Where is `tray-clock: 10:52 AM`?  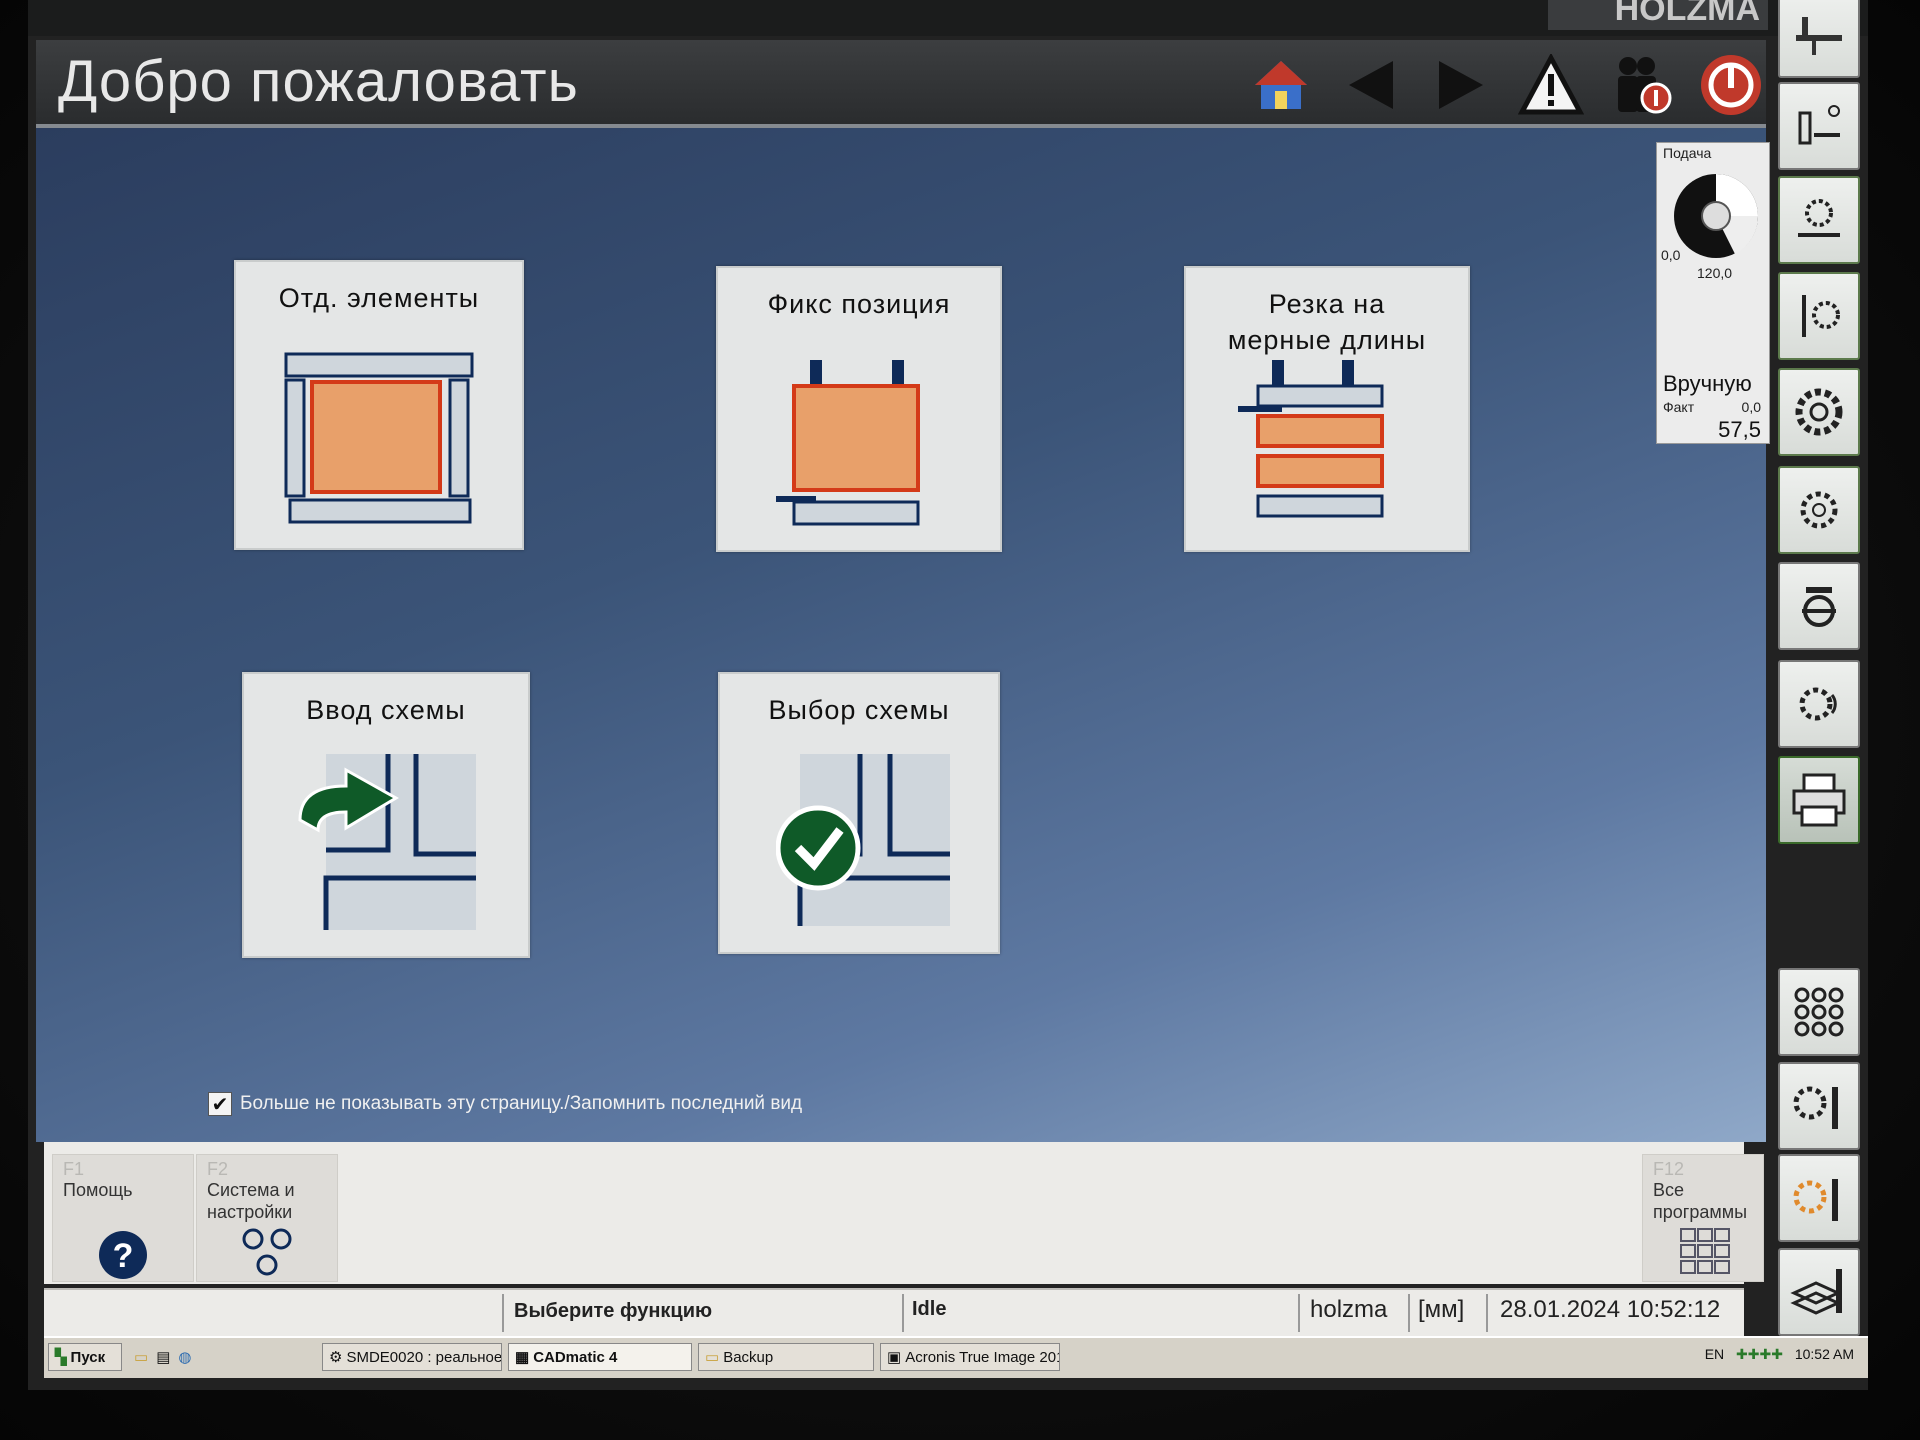
tray-clock: 10:52 AM is located at coordinates (1824, 1354).